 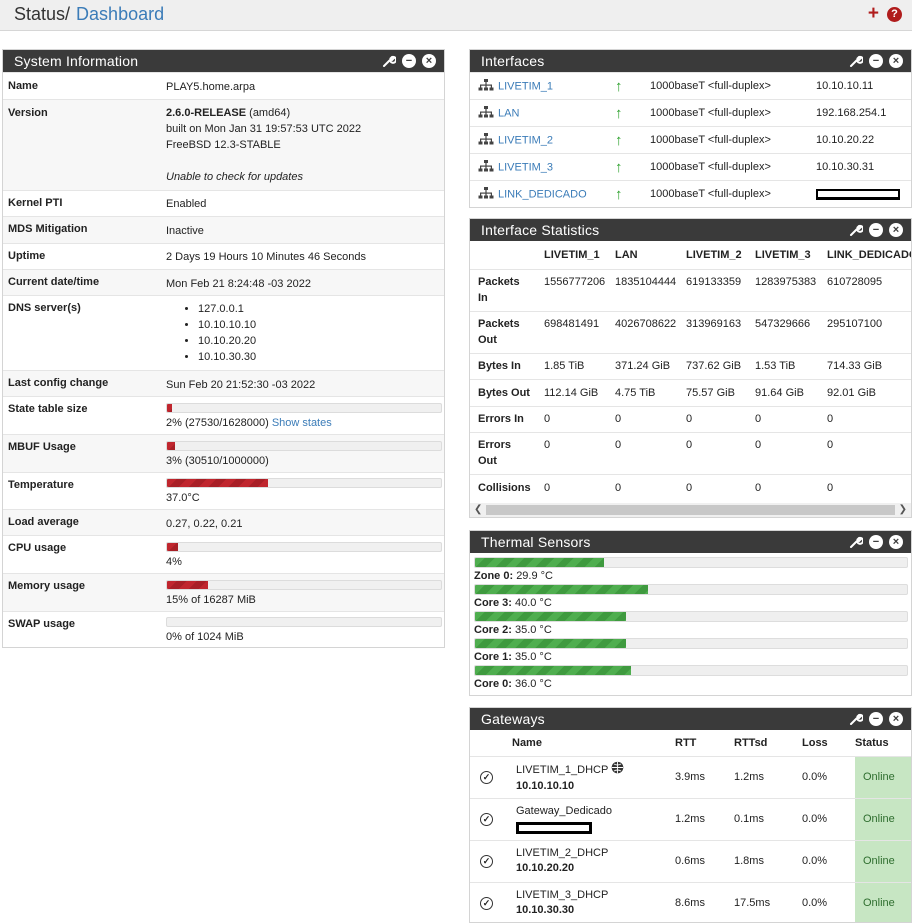 What do you see at coordinates (238, 284) in the screenshot?
I see `row-value: Mon Feb 21 8:24:48 -03 2022` at bounding box center [238, 284].